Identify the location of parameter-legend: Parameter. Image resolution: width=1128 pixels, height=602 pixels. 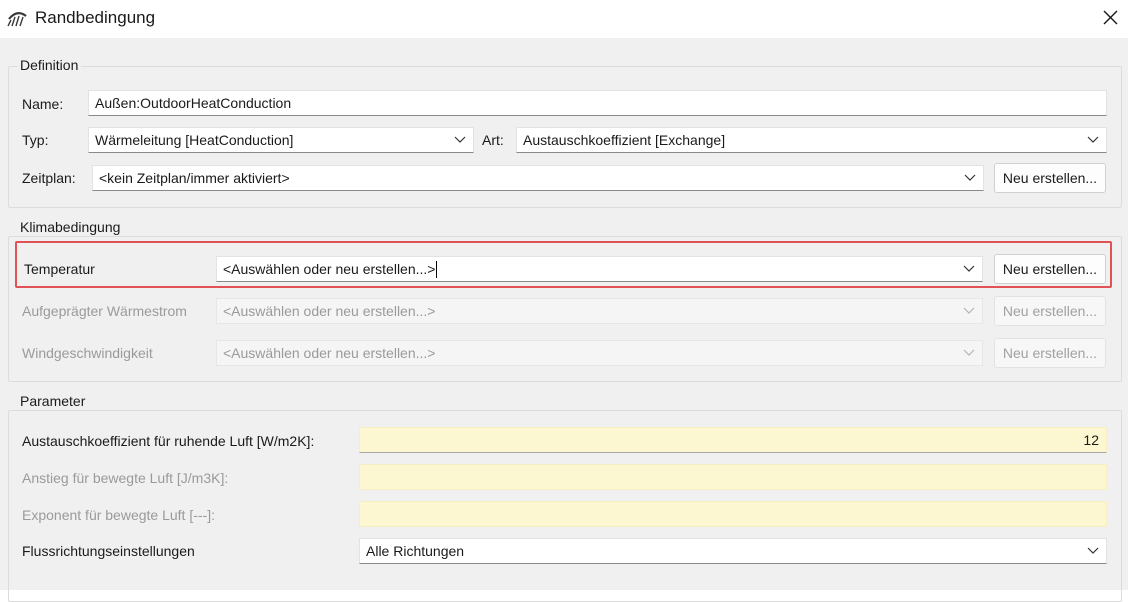
(53, 401).